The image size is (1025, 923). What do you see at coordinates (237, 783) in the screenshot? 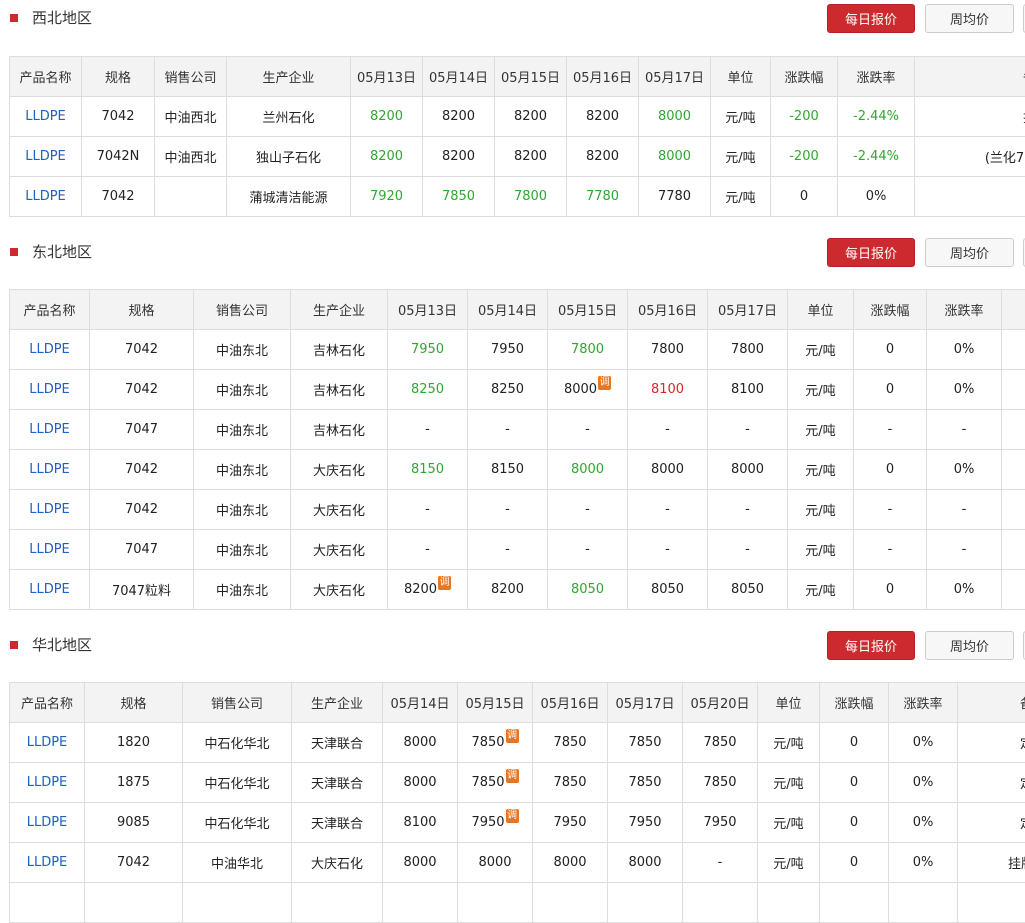
I see `sales-company-cell: 中石化华北` at bounding box center [237, 783].